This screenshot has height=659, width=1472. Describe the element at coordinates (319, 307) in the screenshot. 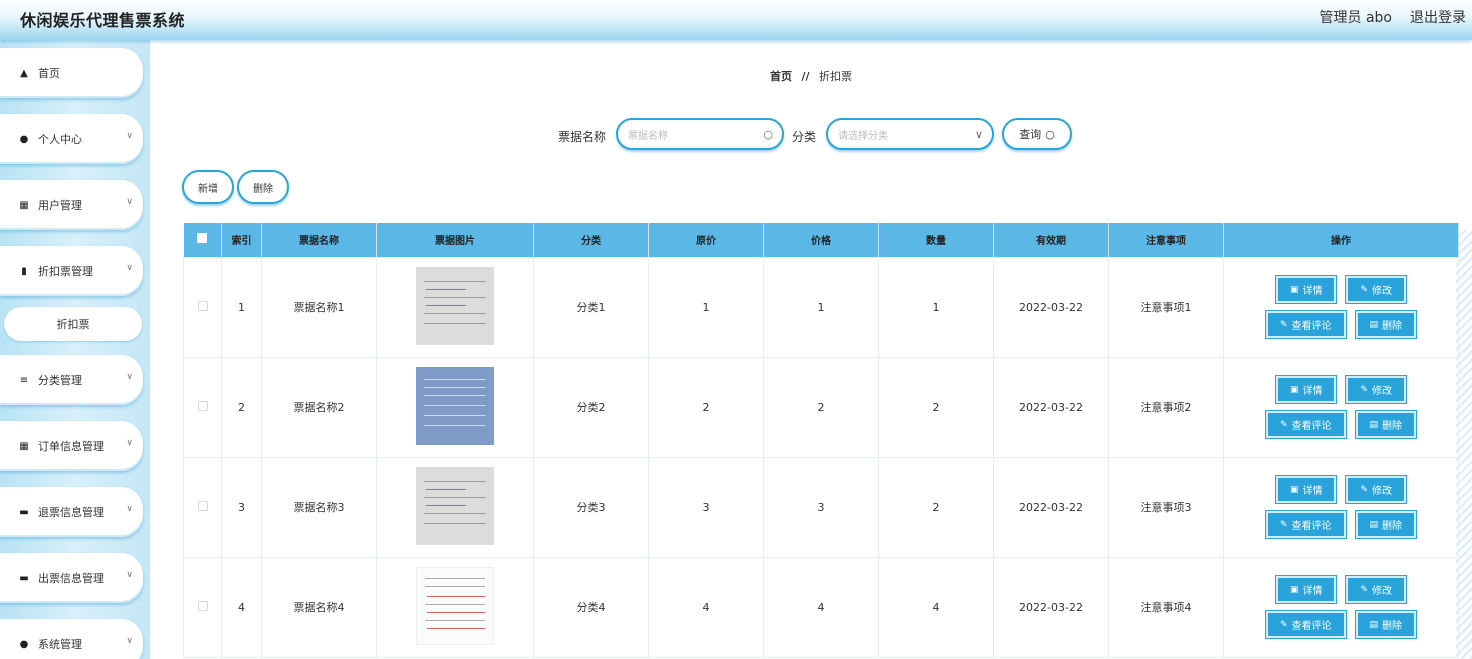

I see `name-cell: 票据名称1` at that location.